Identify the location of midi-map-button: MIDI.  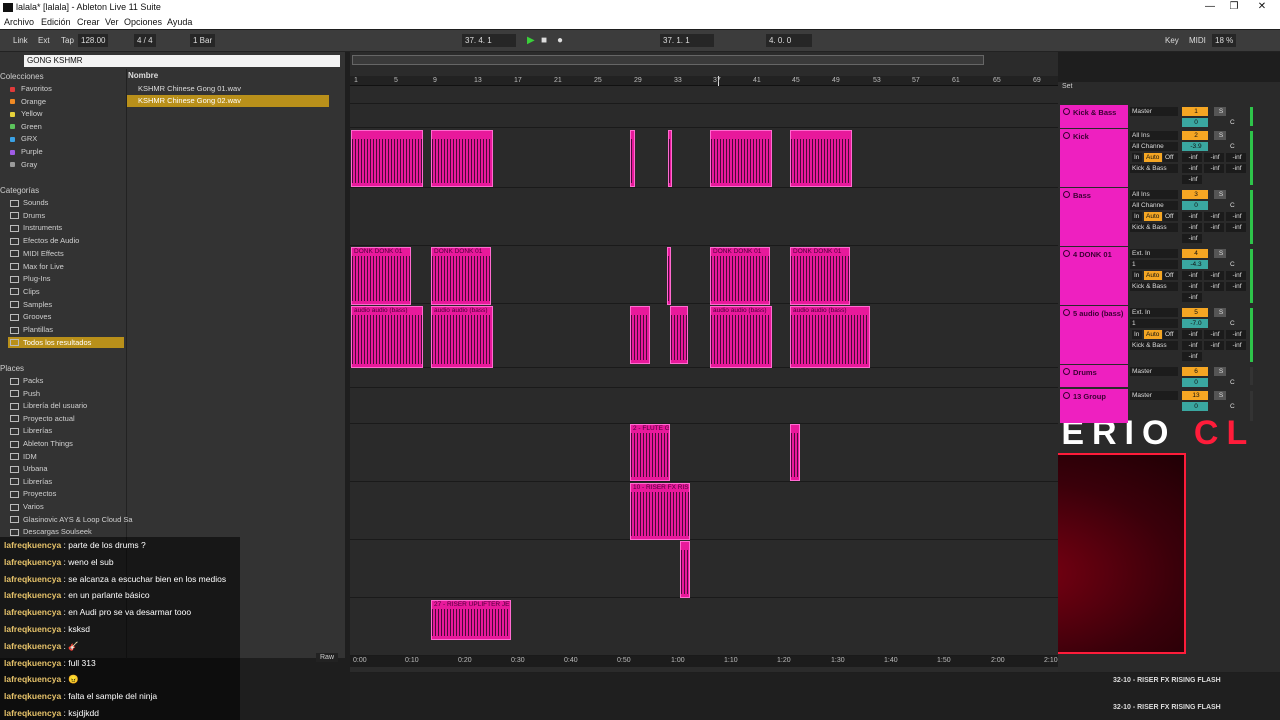
(1197, 40).